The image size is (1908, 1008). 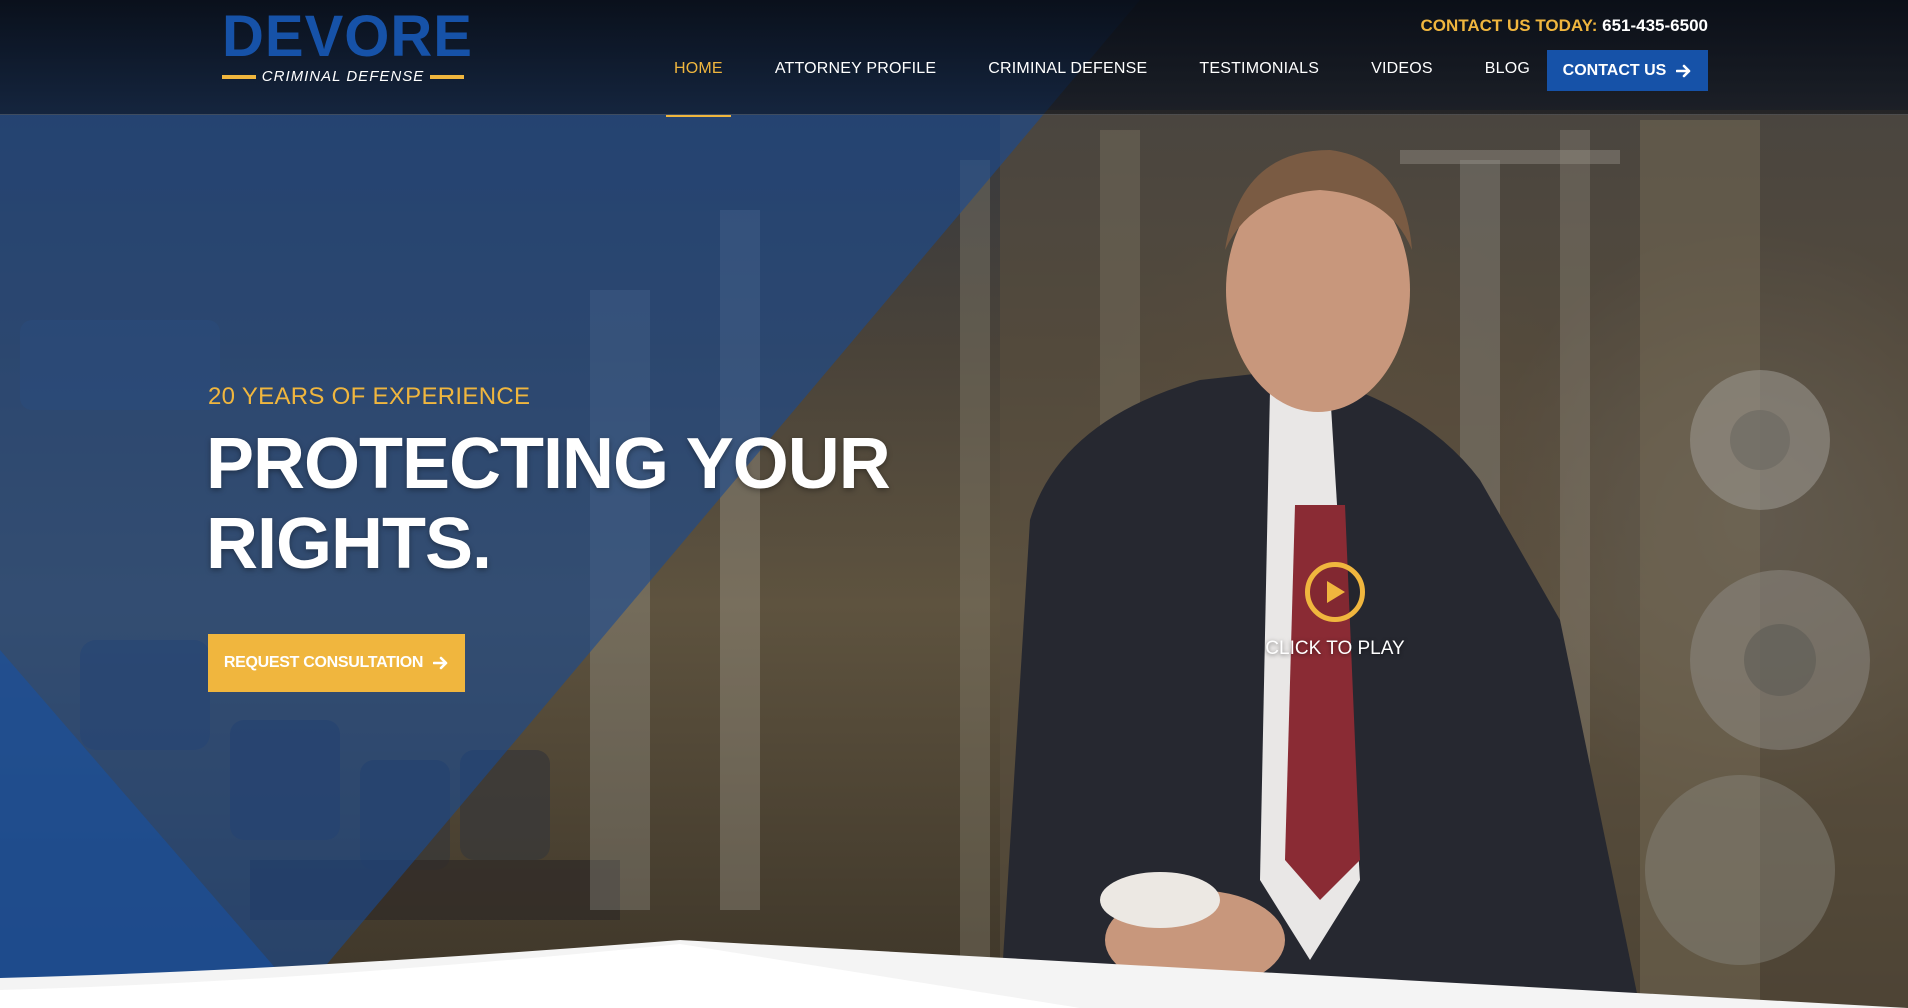 I want to click on site-logo: DEVORE CRIMINAL DEFENSE, so click(x=347, y=44).